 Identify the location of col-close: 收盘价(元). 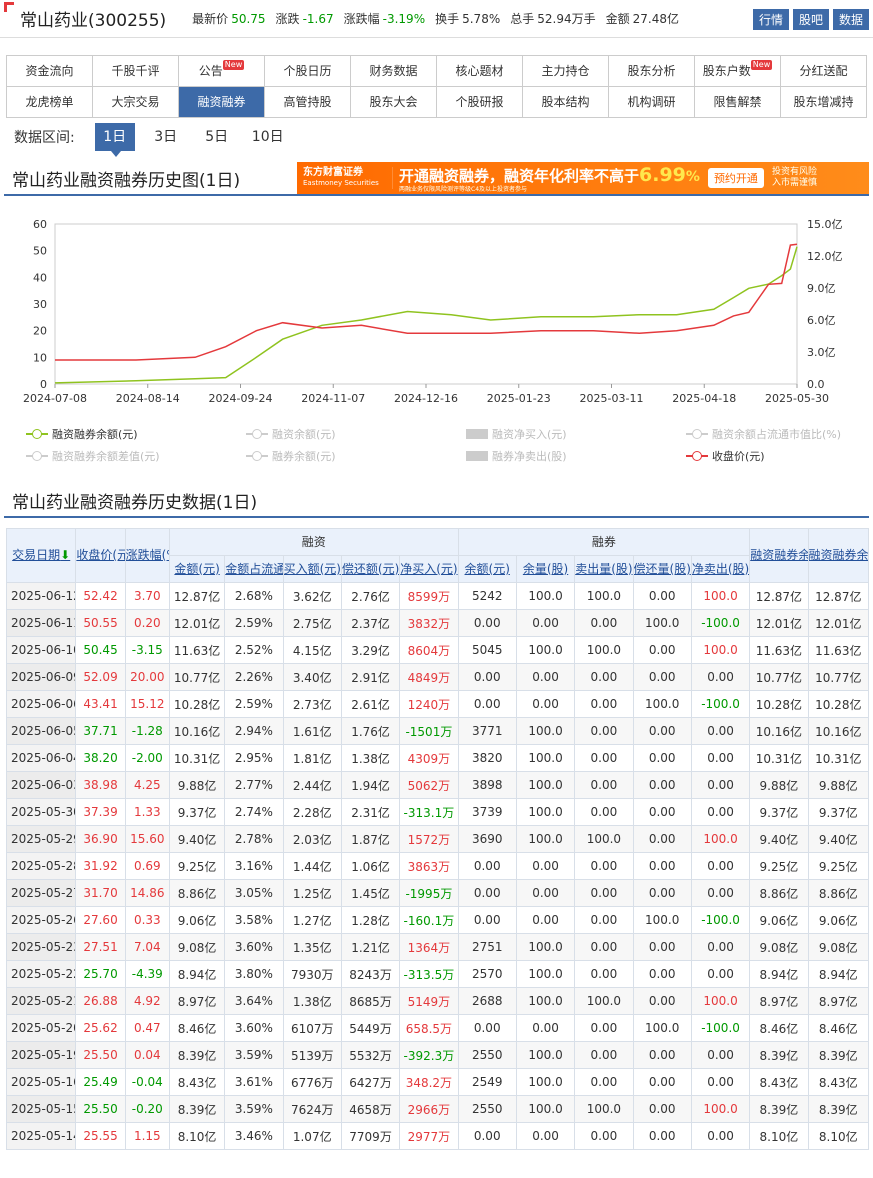
(100, 555).